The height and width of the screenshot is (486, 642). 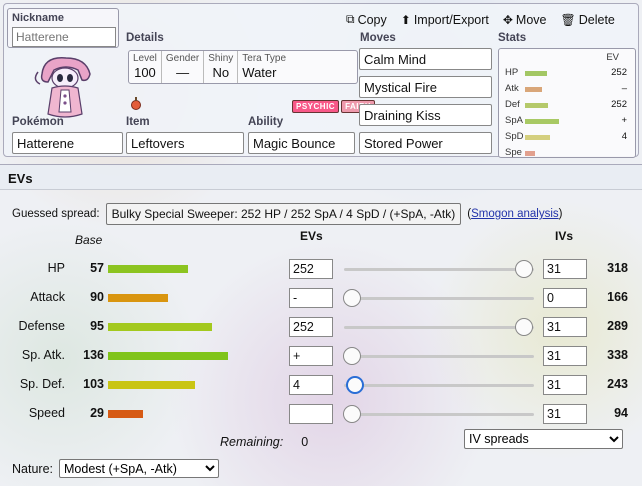 I want to click on type-badge-psychic: PSYCHIC, so click(x=316, y=106).